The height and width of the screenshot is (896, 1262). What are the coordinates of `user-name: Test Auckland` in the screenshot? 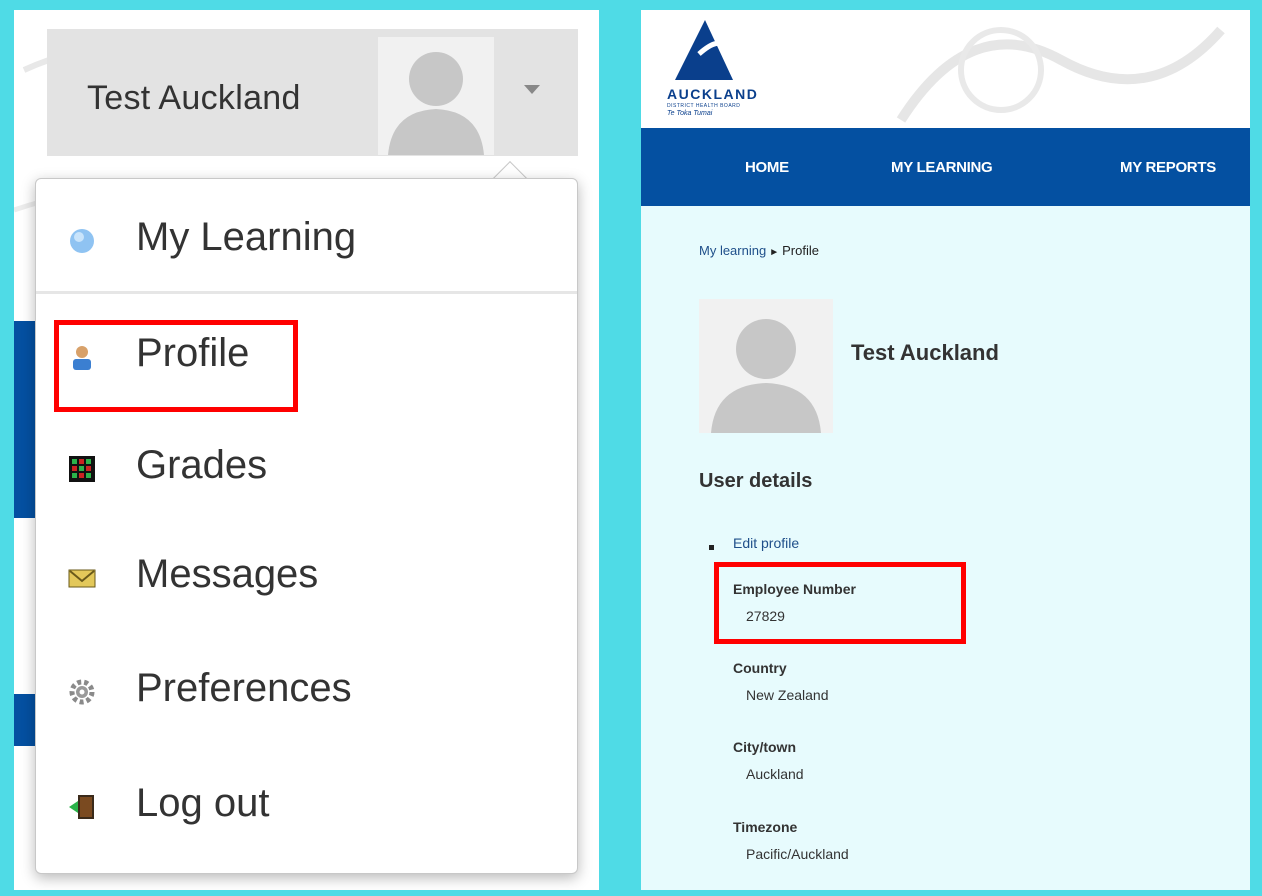 It's located at (194, 98).